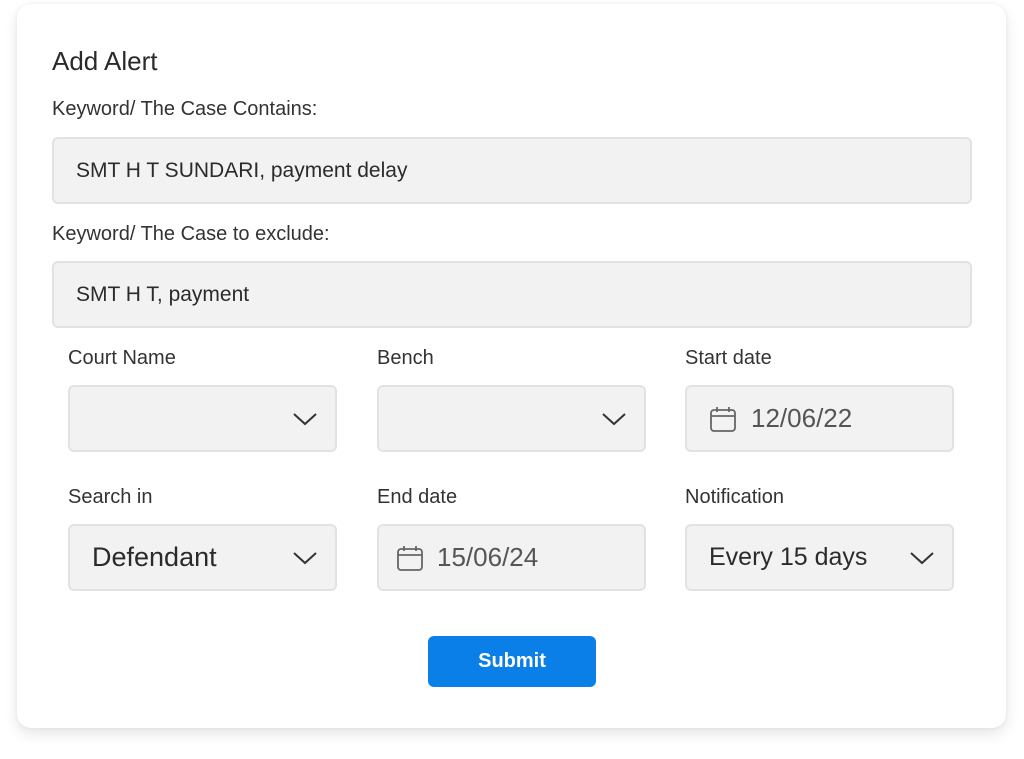 The width and height of the screenshot is (1024, 759). What do you see at coordinates (417, 497) in the screenshot?
I see `end-date-label: End date` at bounding box center [417, 497].